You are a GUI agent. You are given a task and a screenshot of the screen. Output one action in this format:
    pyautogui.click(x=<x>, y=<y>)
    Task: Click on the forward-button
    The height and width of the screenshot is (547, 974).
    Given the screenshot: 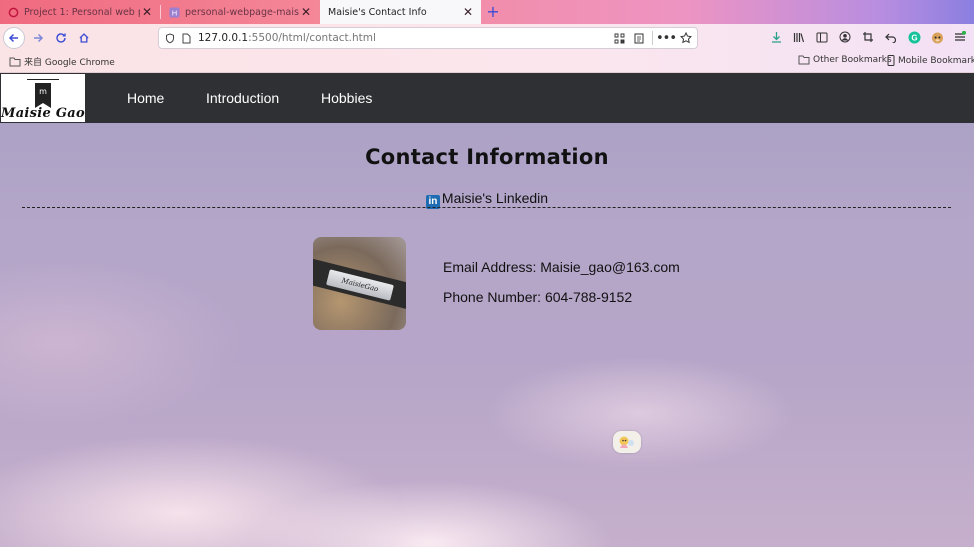 What is the action you would take?
    pyautogui.click(x=38, y=38)
    